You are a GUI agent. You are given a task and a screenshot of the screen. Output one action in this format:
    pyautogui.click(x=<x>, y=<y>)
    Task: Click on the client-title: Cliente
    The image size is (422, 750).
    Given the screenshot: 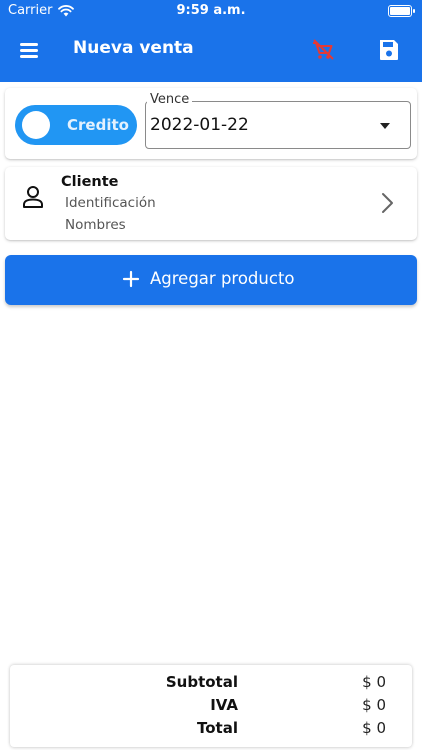 What is the action you would take?
    pyautogui.click(x=90, y=182)
    